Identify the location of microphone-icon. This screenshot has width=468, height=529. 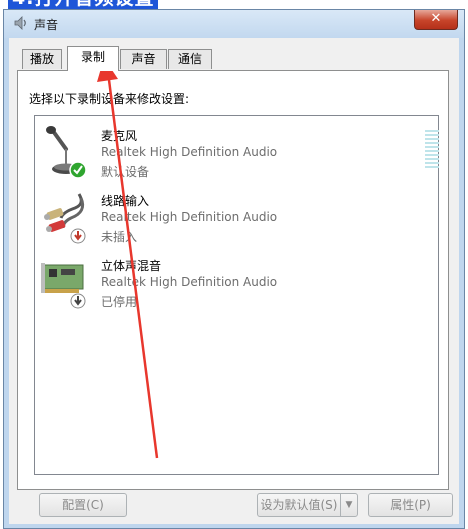
(66, 152).